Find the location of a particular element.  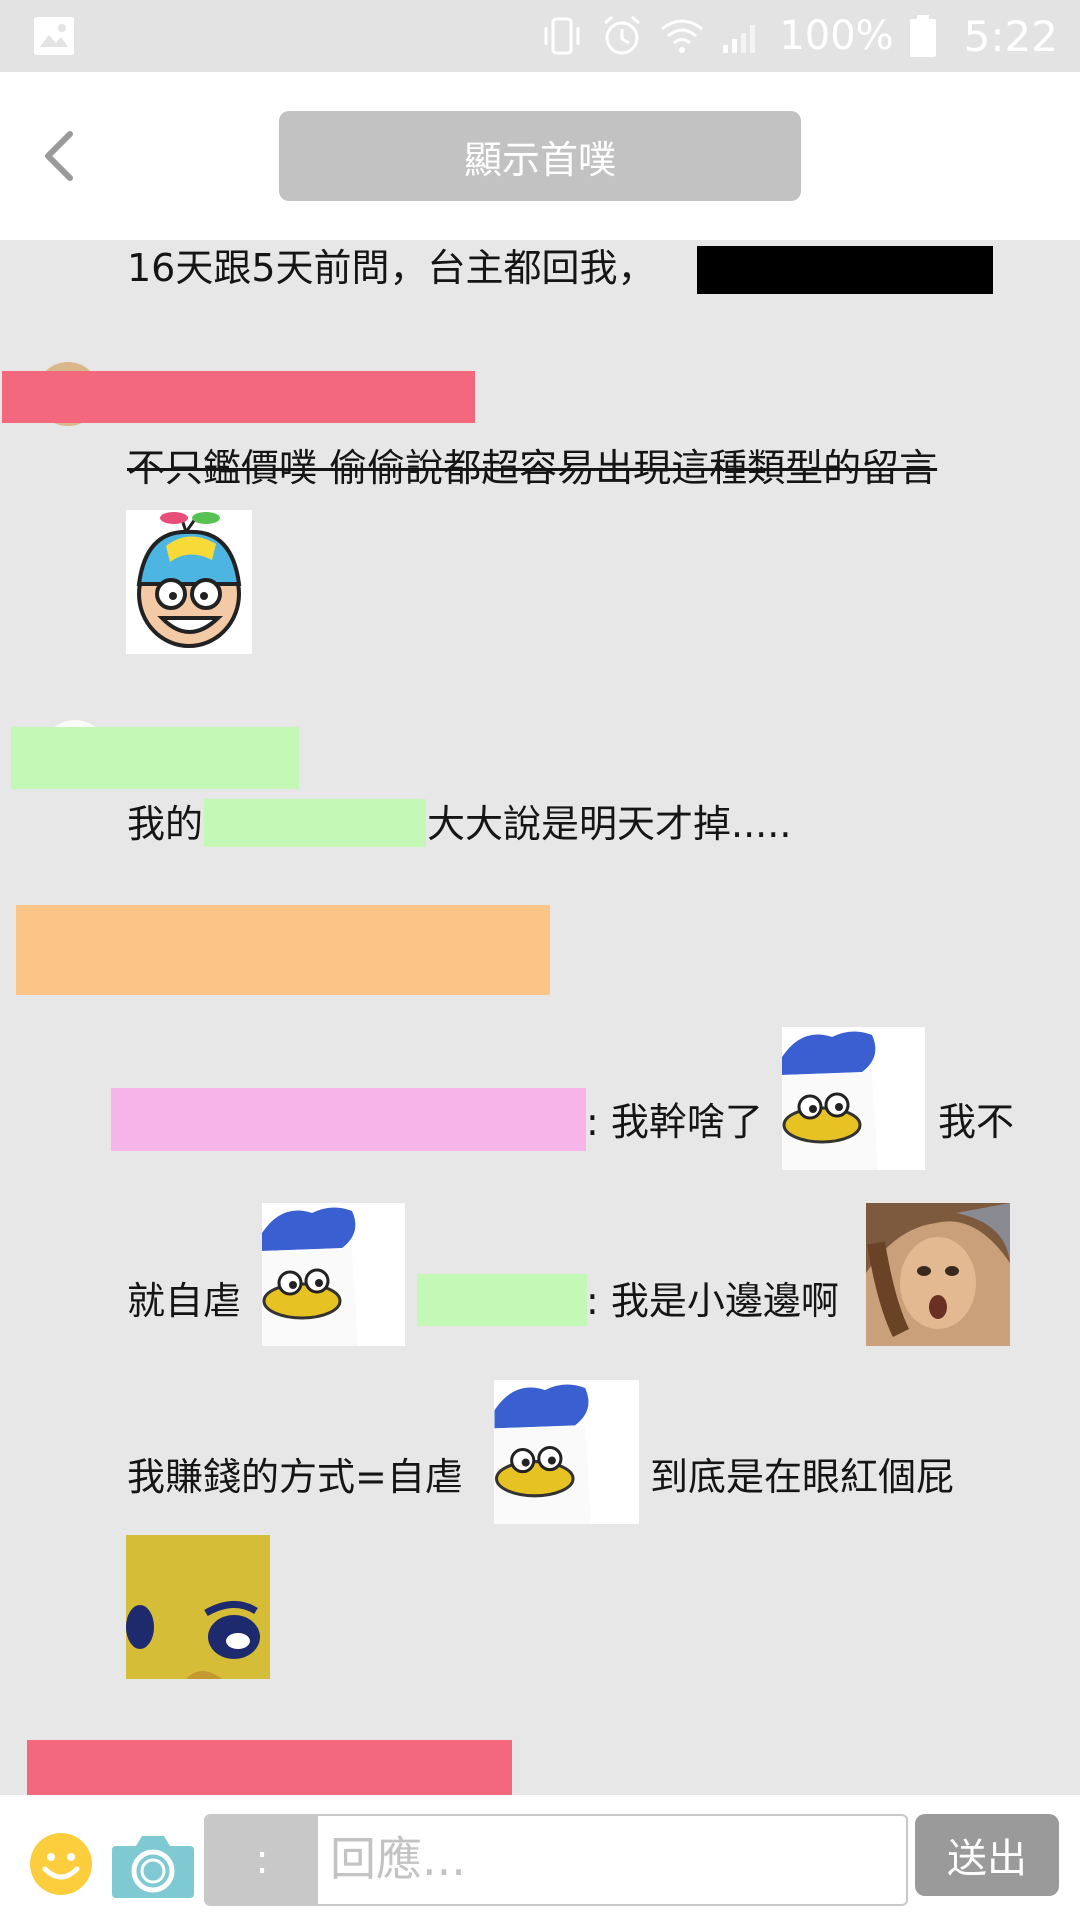

wifi-icon is located at coordinates (682, 36).